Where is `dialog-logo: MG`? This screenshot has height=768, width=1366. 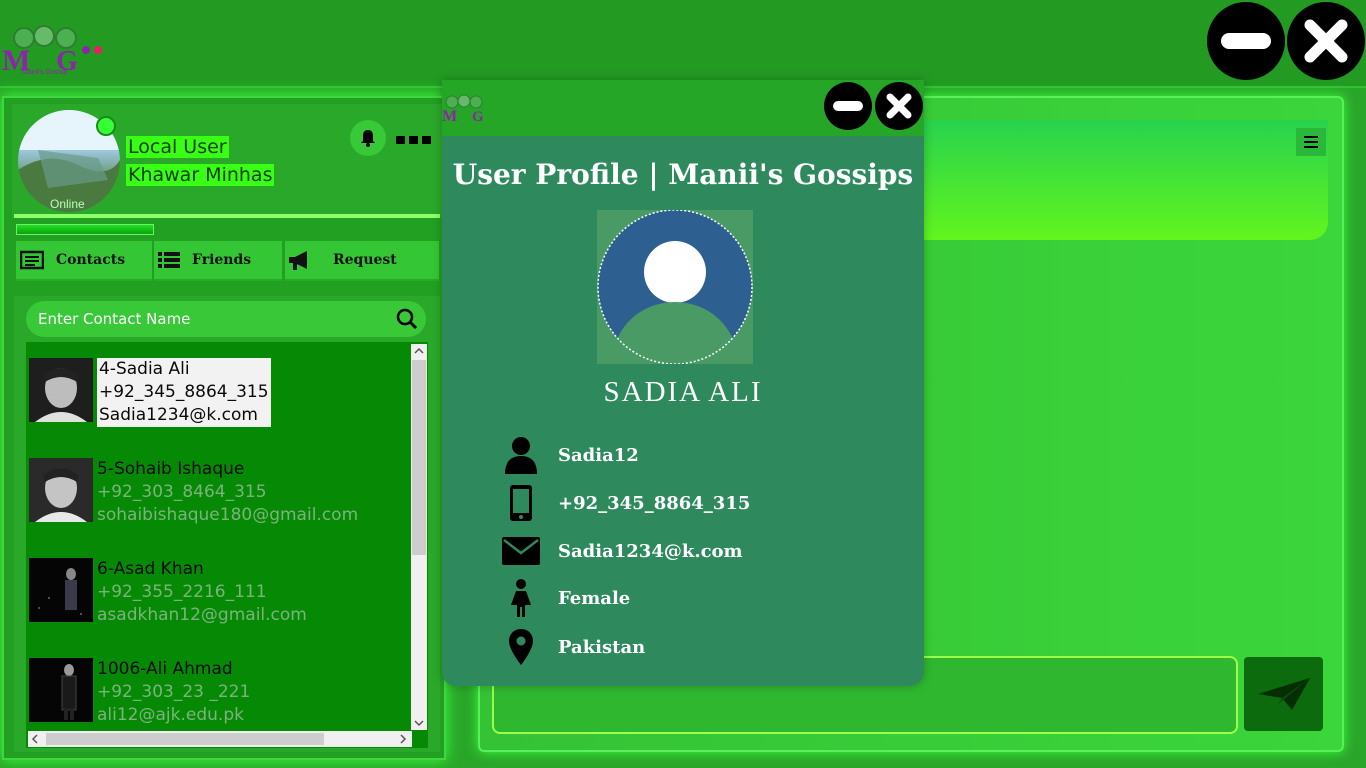
dialog-logo: MG is located at coordinates (472, 109).